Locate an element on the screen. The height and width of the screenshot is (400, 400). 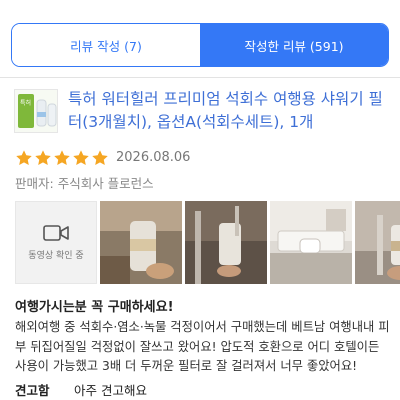
review-date: 2026.08.06 is located at coordinates (153, 157).